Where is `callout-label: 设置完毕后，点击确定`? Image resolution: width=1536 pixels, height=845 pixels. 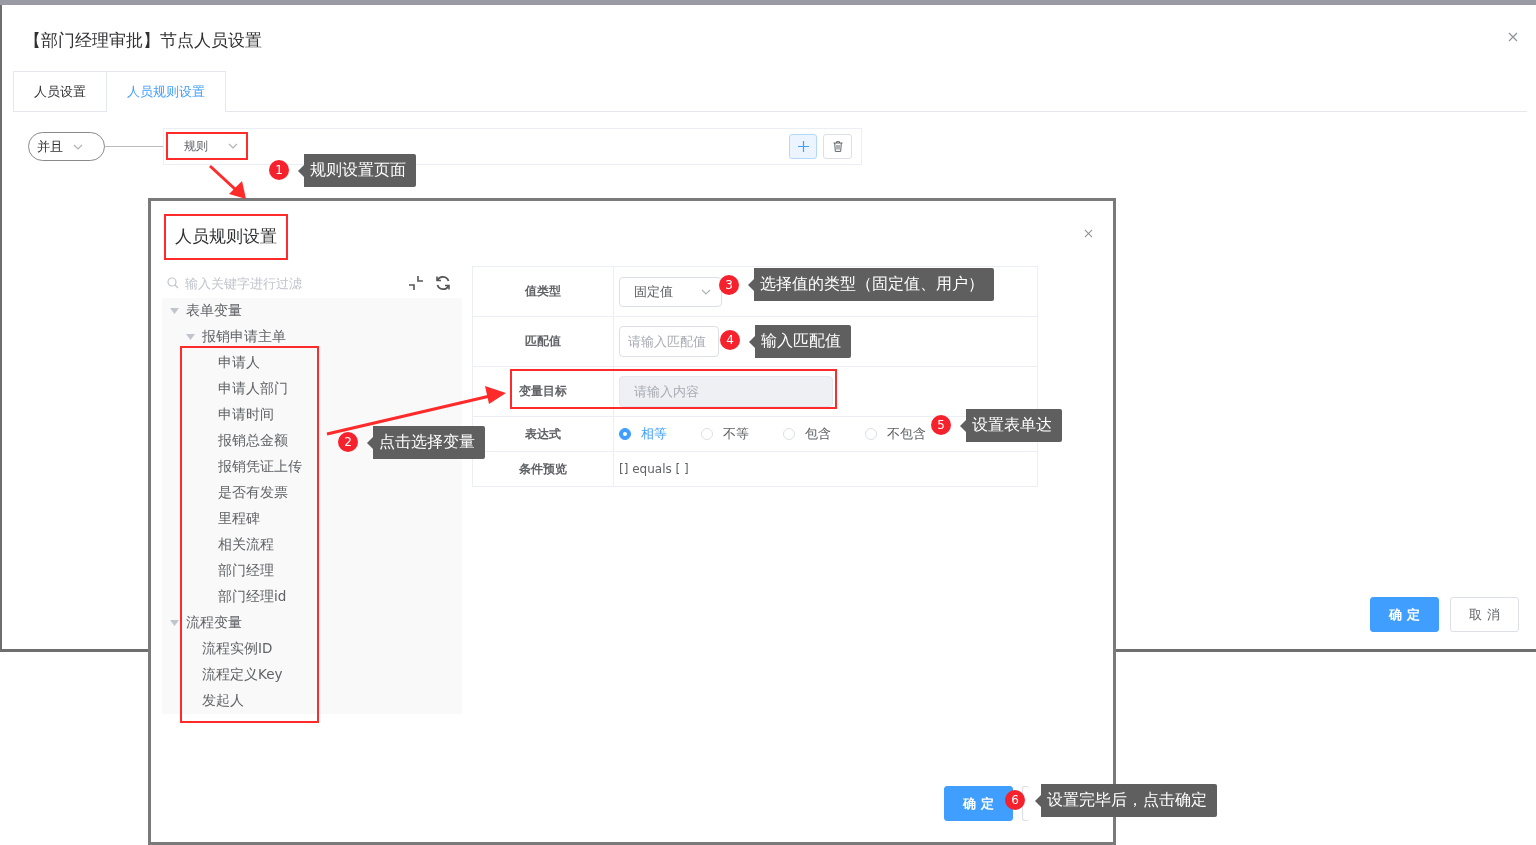
callout-label: 设置完毕后，点击确定 is located at coordinates (1126, 800).